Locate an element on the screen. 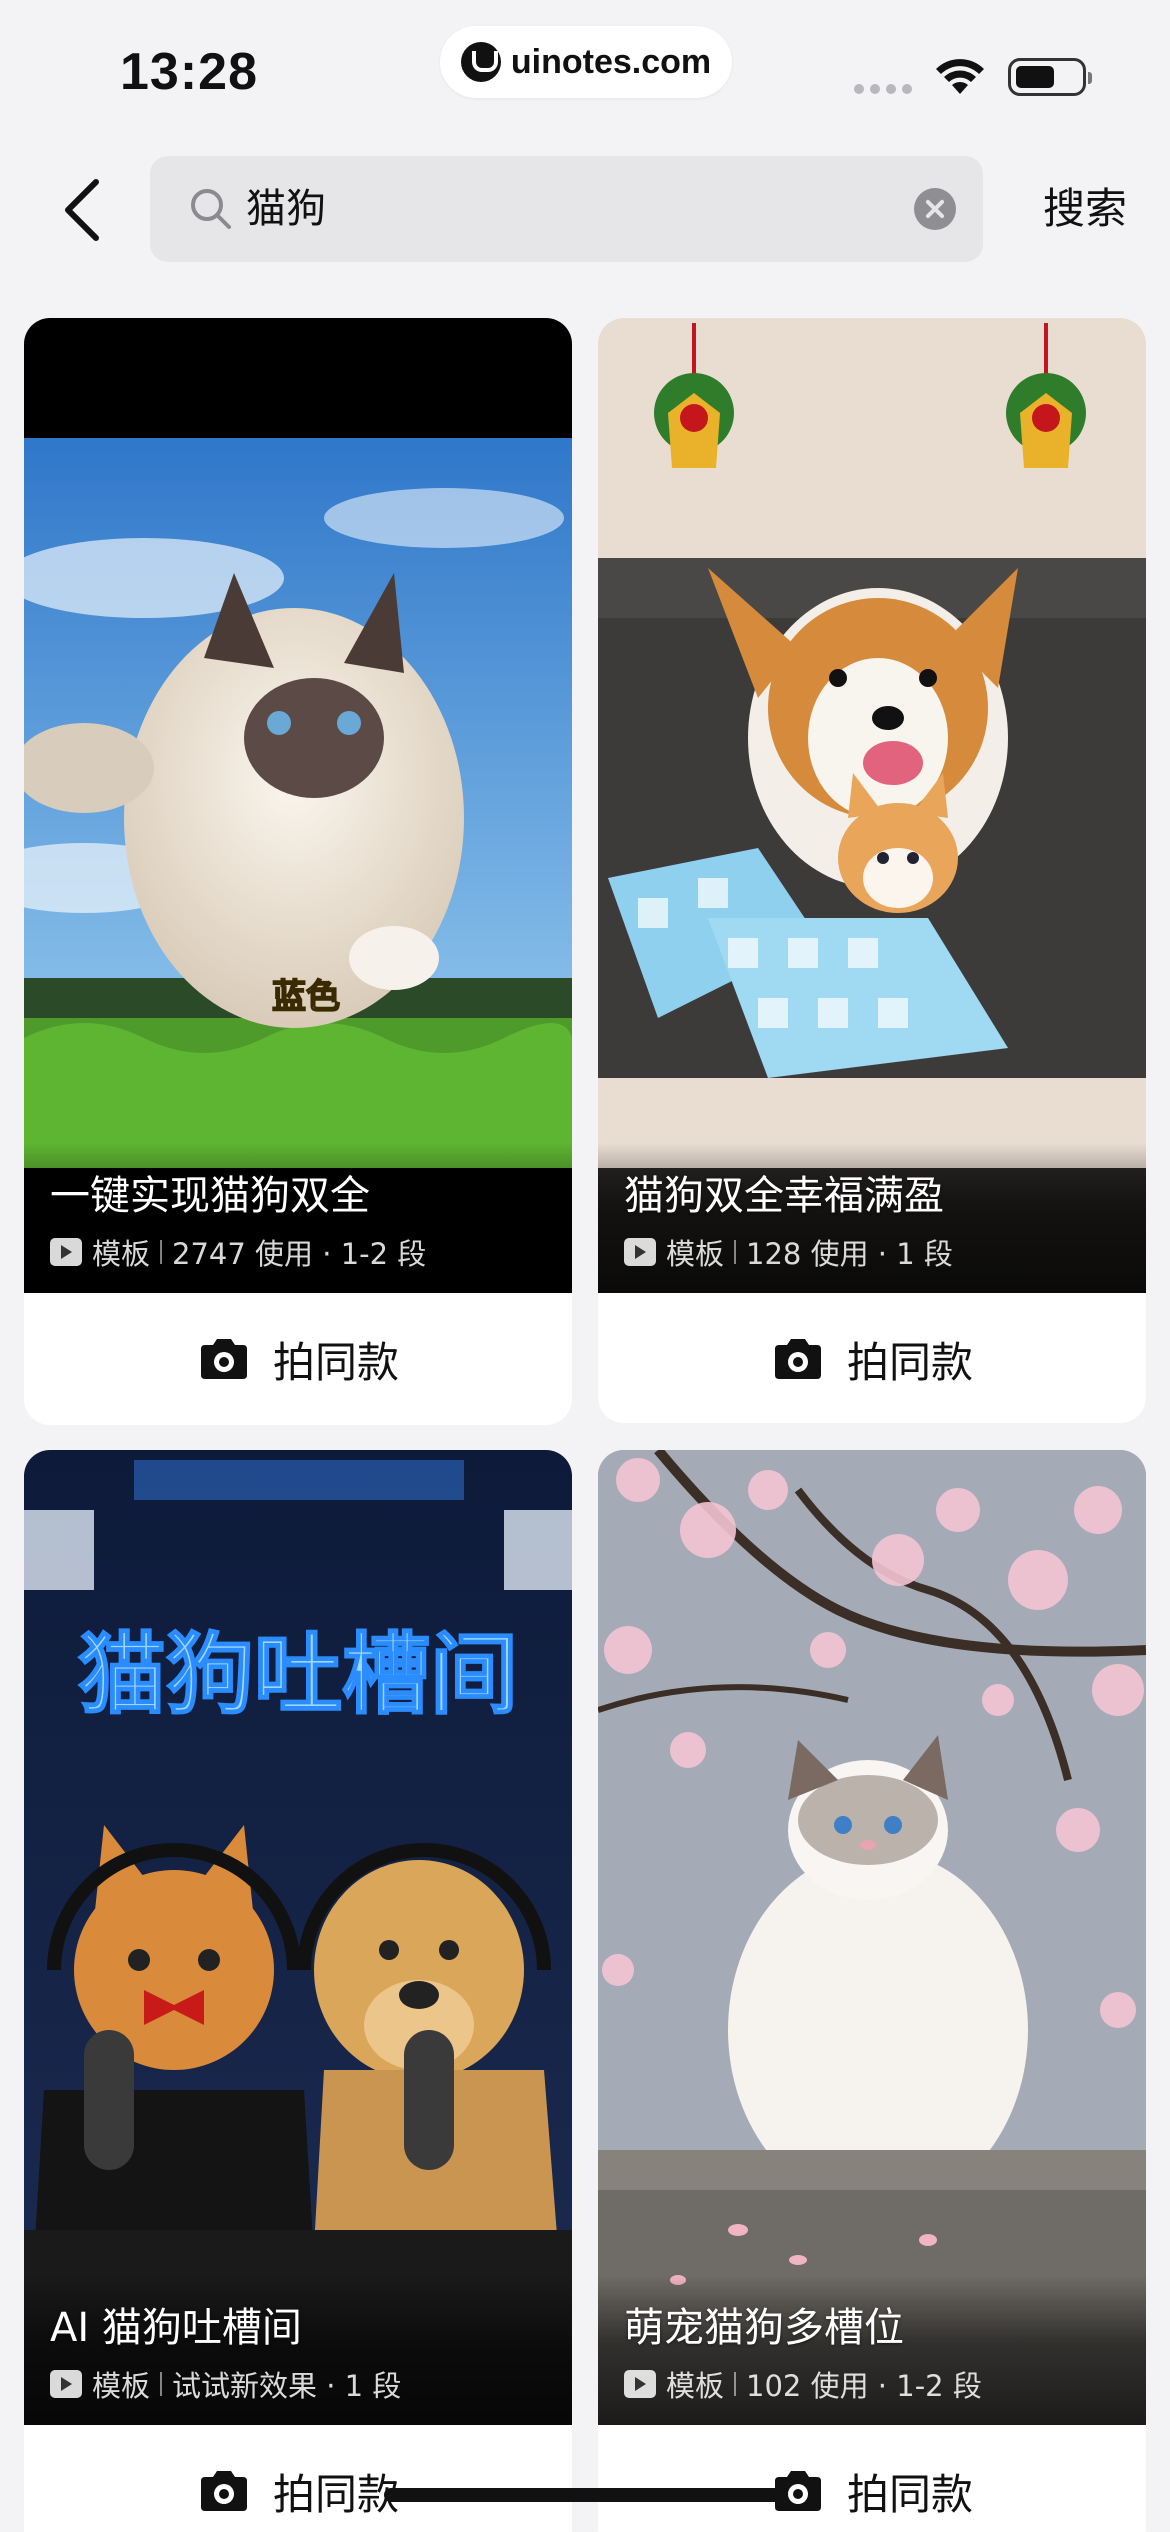  status-time: 13:28 is located at coordinates (189, 72).